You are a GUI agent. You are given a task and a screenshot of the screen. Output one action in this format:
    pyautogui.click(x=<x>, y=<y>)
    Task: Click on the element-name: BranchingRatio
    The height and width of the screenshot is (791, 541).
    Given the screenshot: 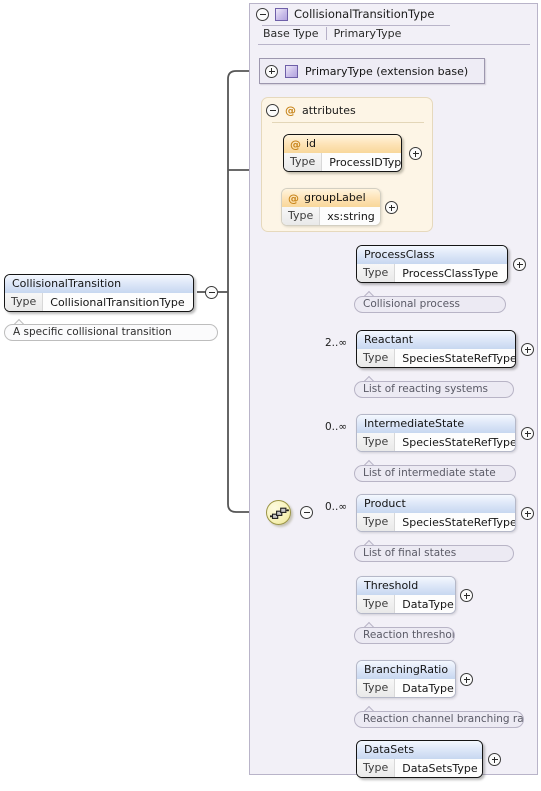 What is the action you would take?
    pyautogui.click(x=406, y=670)
    